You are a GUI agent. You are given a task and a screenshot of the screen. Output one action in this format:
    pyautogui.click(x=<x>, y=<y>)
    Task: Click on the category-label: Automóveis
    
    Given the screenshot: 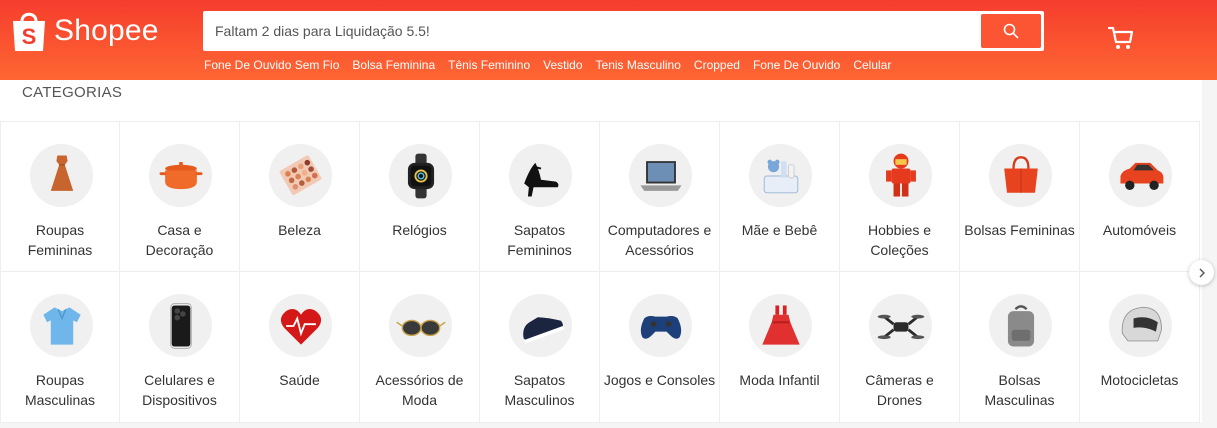 What is the action you would take?
    pyautogui.click(x=1139, y=230)
    